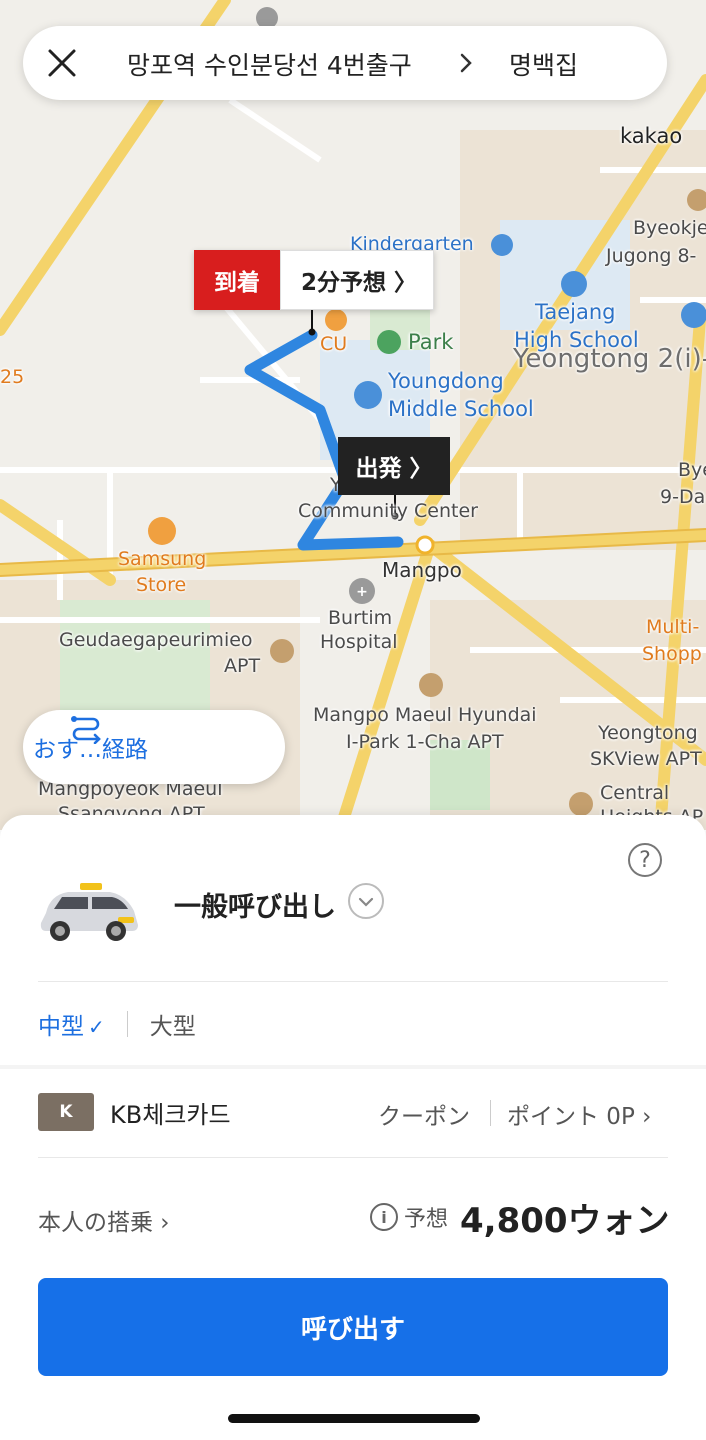 The width and height of the screenshot is (706, 1440). I want to click on poi-skview-line2: SKView APT, so click(646, 759).